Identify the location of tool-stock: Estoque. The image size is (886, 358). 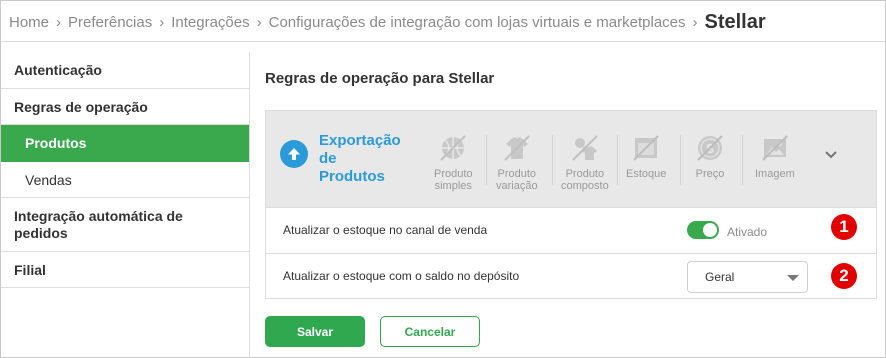
(646, 156).